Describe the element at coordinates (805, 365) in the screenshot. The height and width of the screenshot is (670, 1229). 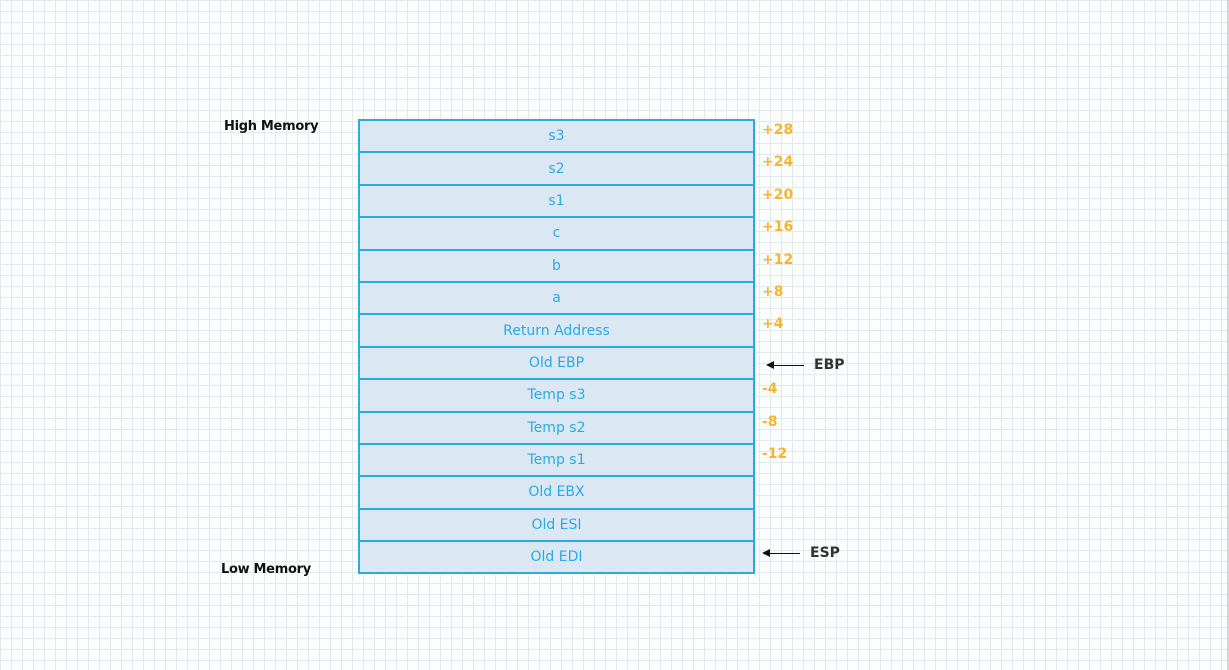
I see `ebp-pointer: EBP` at that location.